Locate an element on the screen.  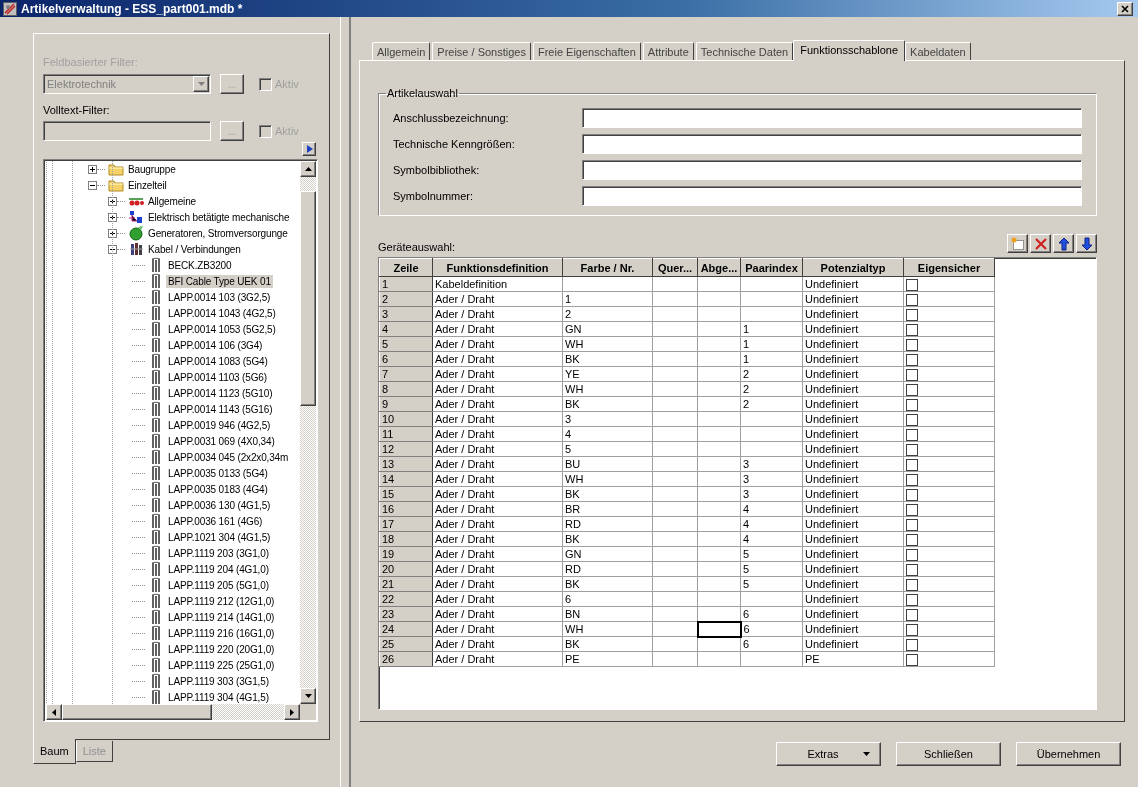
expand-button is located at coordinates (309, 149).